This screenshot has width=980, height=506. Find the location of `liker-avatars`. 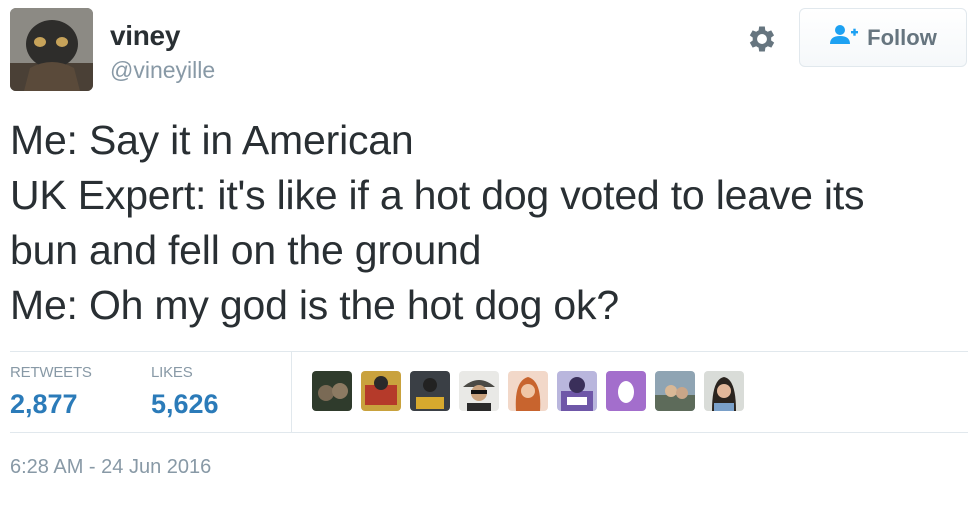

liker-avatars is located at coordinates (532, 391).